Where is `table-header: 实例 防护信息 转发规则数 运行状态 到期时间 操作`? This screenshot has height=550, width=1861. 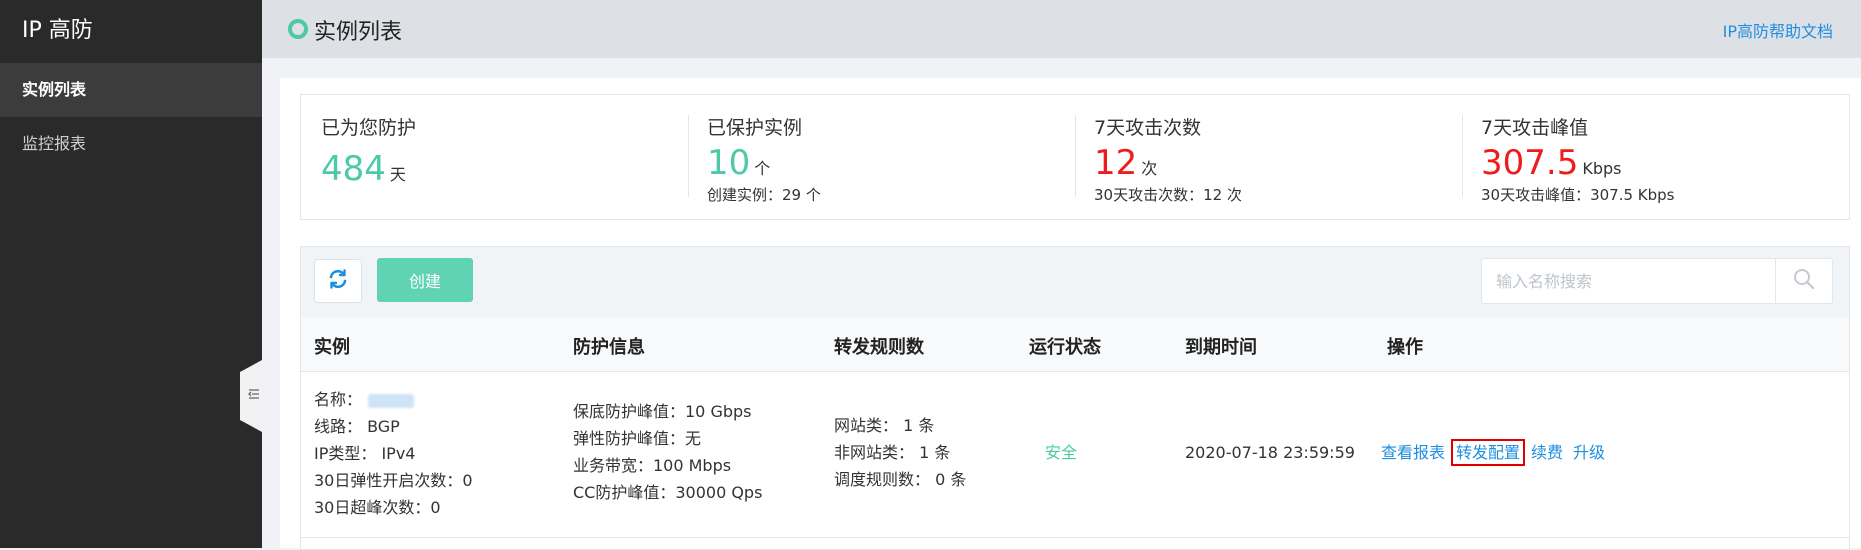
table-header: 实例 防护信息 转发规则数 运行状态 到期时间 操作 is located at coordinates (1075, 344).